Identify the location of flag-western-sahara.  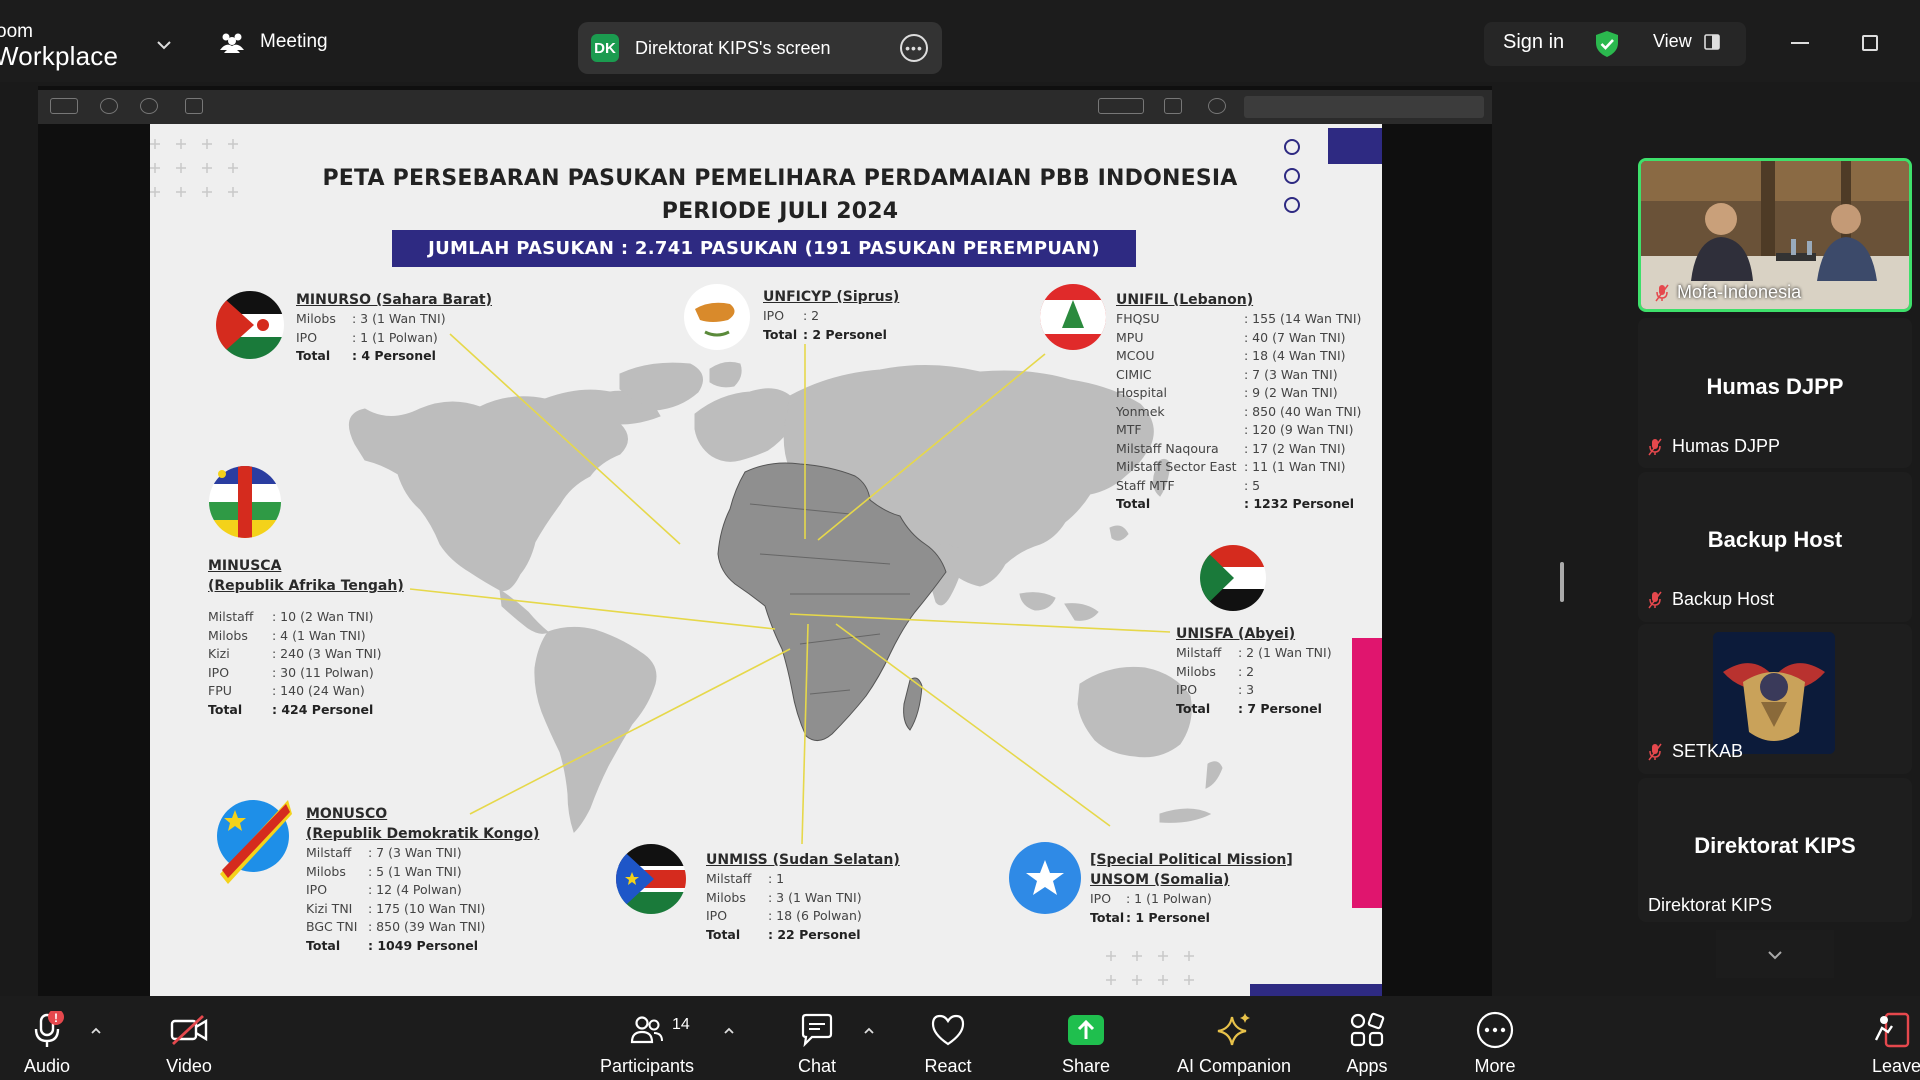
(250, 325).